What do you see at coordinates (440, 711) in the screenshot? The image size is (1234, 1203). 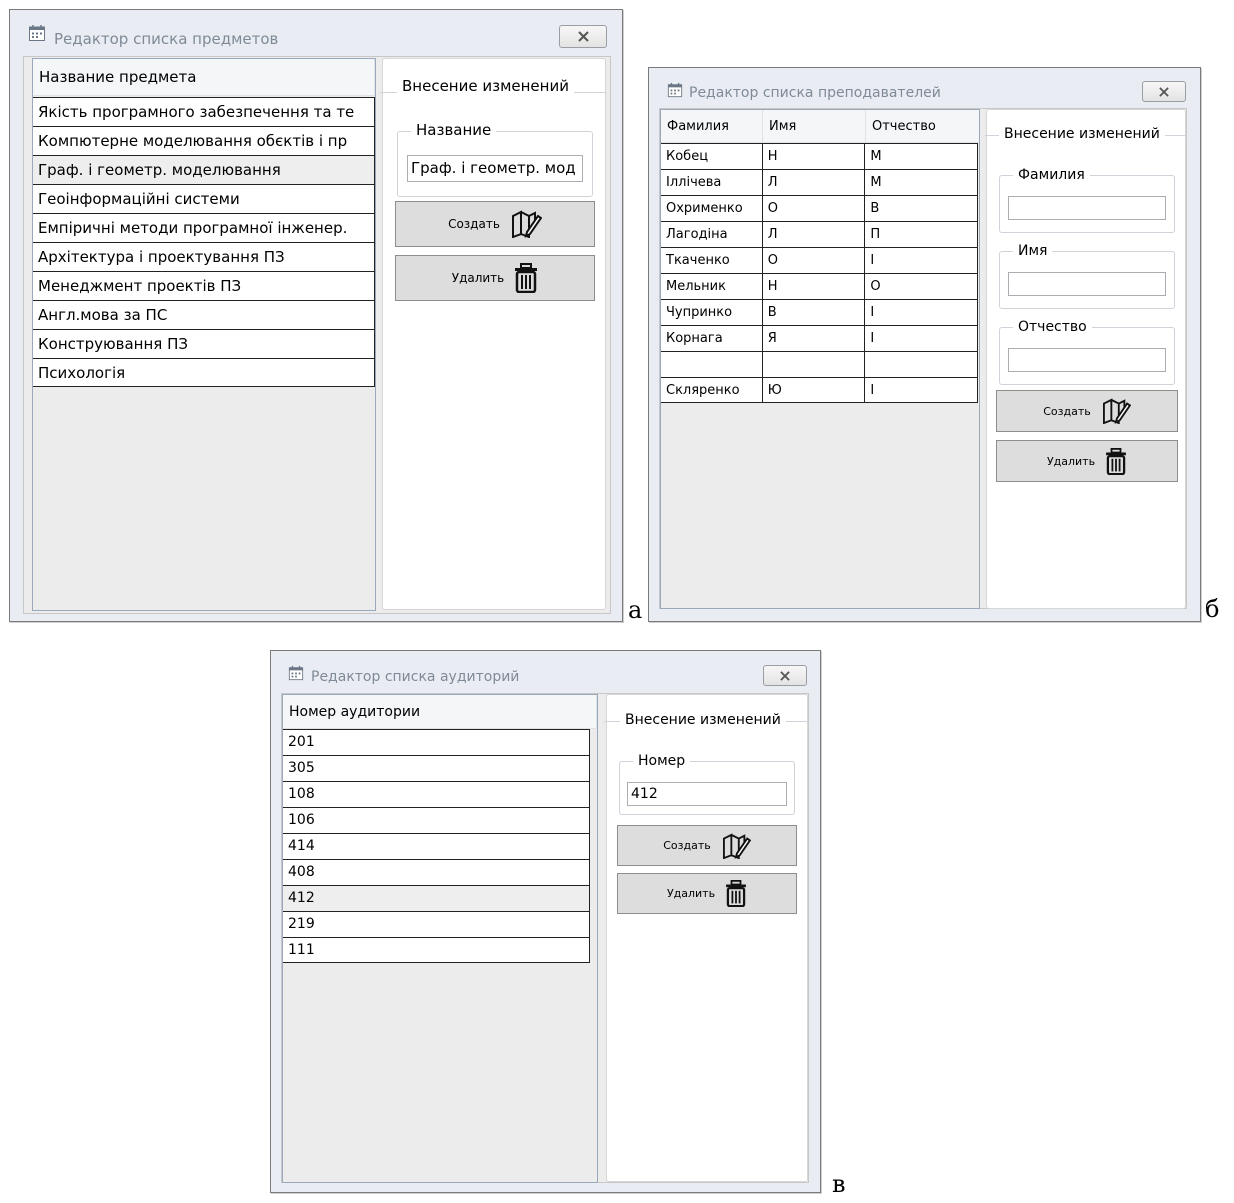 I see `column-header-room: Номер аудитории` at bounding box center [440, 711].